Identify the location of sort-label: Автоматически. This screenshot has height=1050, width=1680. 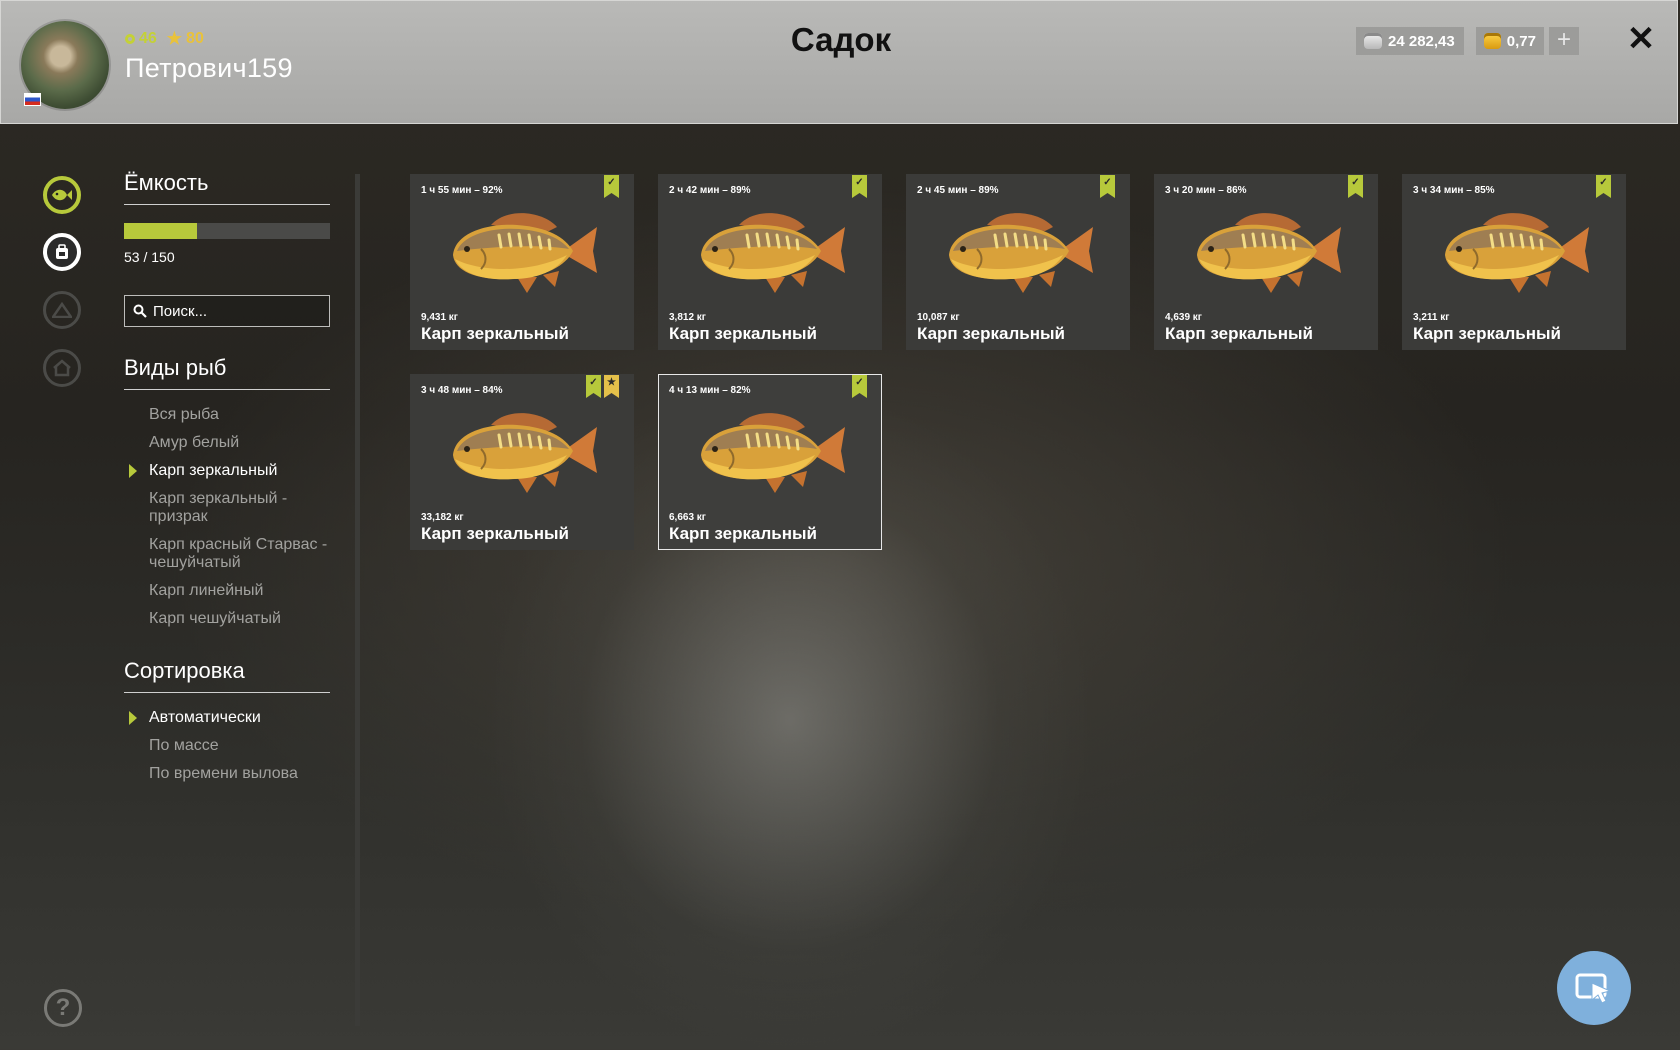
(205, 717).